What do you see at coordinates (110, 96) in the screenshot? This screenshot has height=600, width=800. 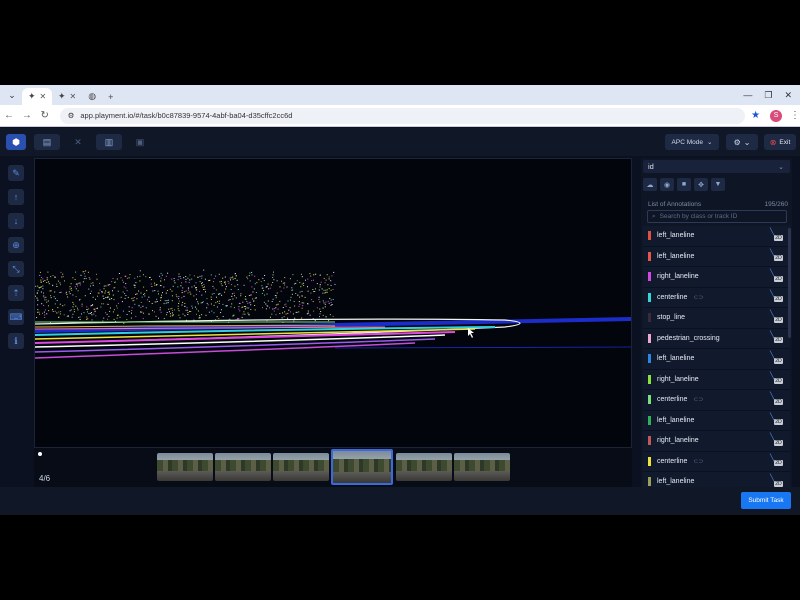 I see `new-tab-button: +` at bounding box center [110, 96].